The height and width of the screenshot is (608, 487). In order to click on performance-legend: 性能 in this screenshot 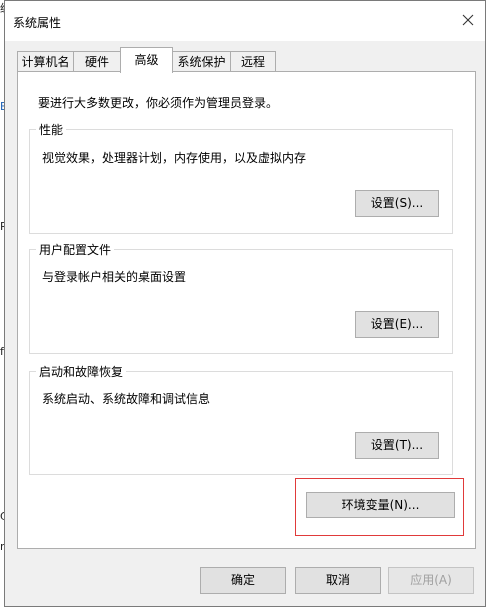, I will do `click(51, 129)`.